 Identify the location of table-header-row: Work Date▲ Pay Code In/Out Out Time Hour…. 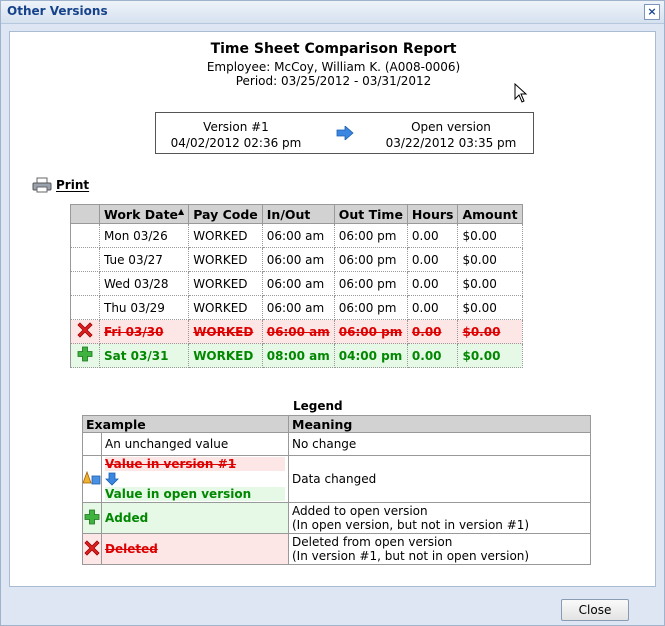
(296, 214).